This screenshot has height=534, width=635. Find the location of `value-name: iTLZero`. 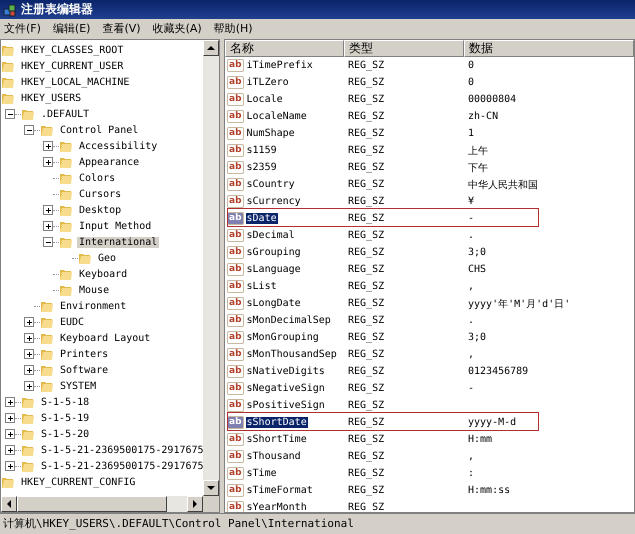

value-name: iTLZero is located at coordinates (268, 82).